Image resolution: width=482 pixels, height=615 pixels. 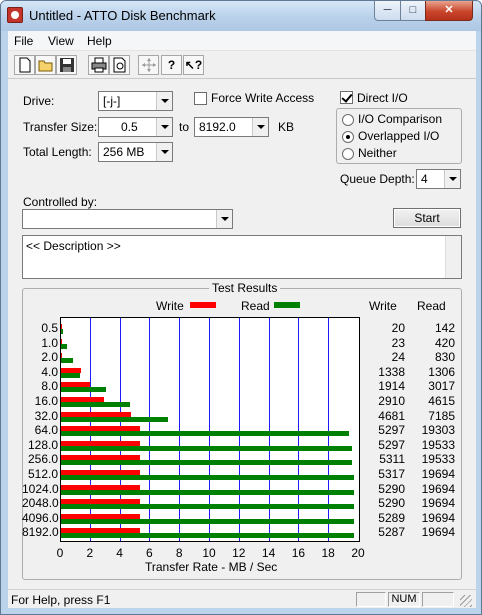 I want to click on y-tick-label: 256.0, so click(x=42, y=459).